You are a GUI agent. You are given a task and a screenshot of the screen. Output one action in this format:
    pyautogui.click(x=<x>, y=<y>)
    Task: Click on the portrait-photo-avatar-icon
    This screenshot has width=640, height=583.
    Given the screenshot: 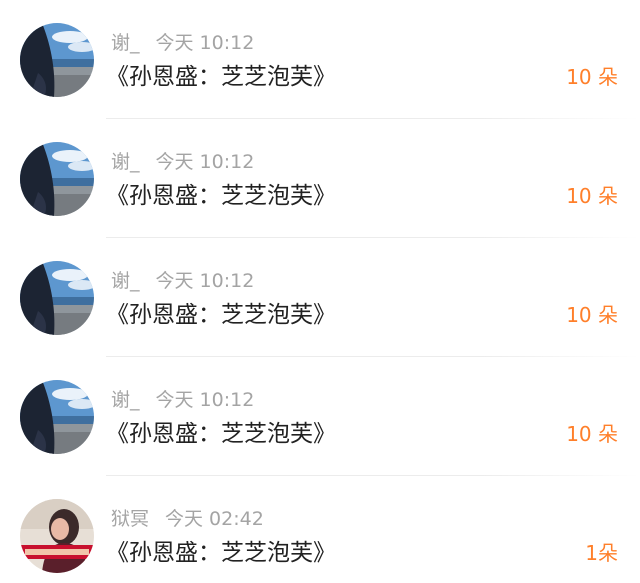 What is the action you would take?
    pyautogui.click(x=57, y=536)
    